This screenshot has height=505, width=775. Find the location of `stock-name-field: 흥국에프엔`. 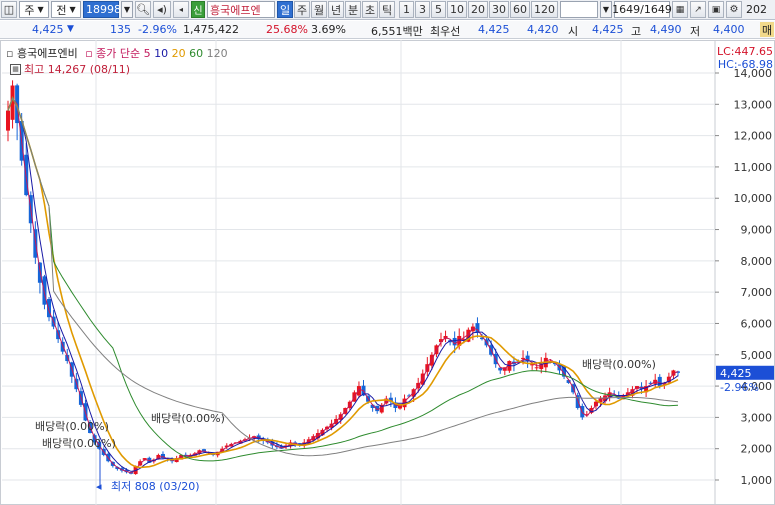

stock-name-field: 흥국에프엔 is located at coordinates (241, 9).